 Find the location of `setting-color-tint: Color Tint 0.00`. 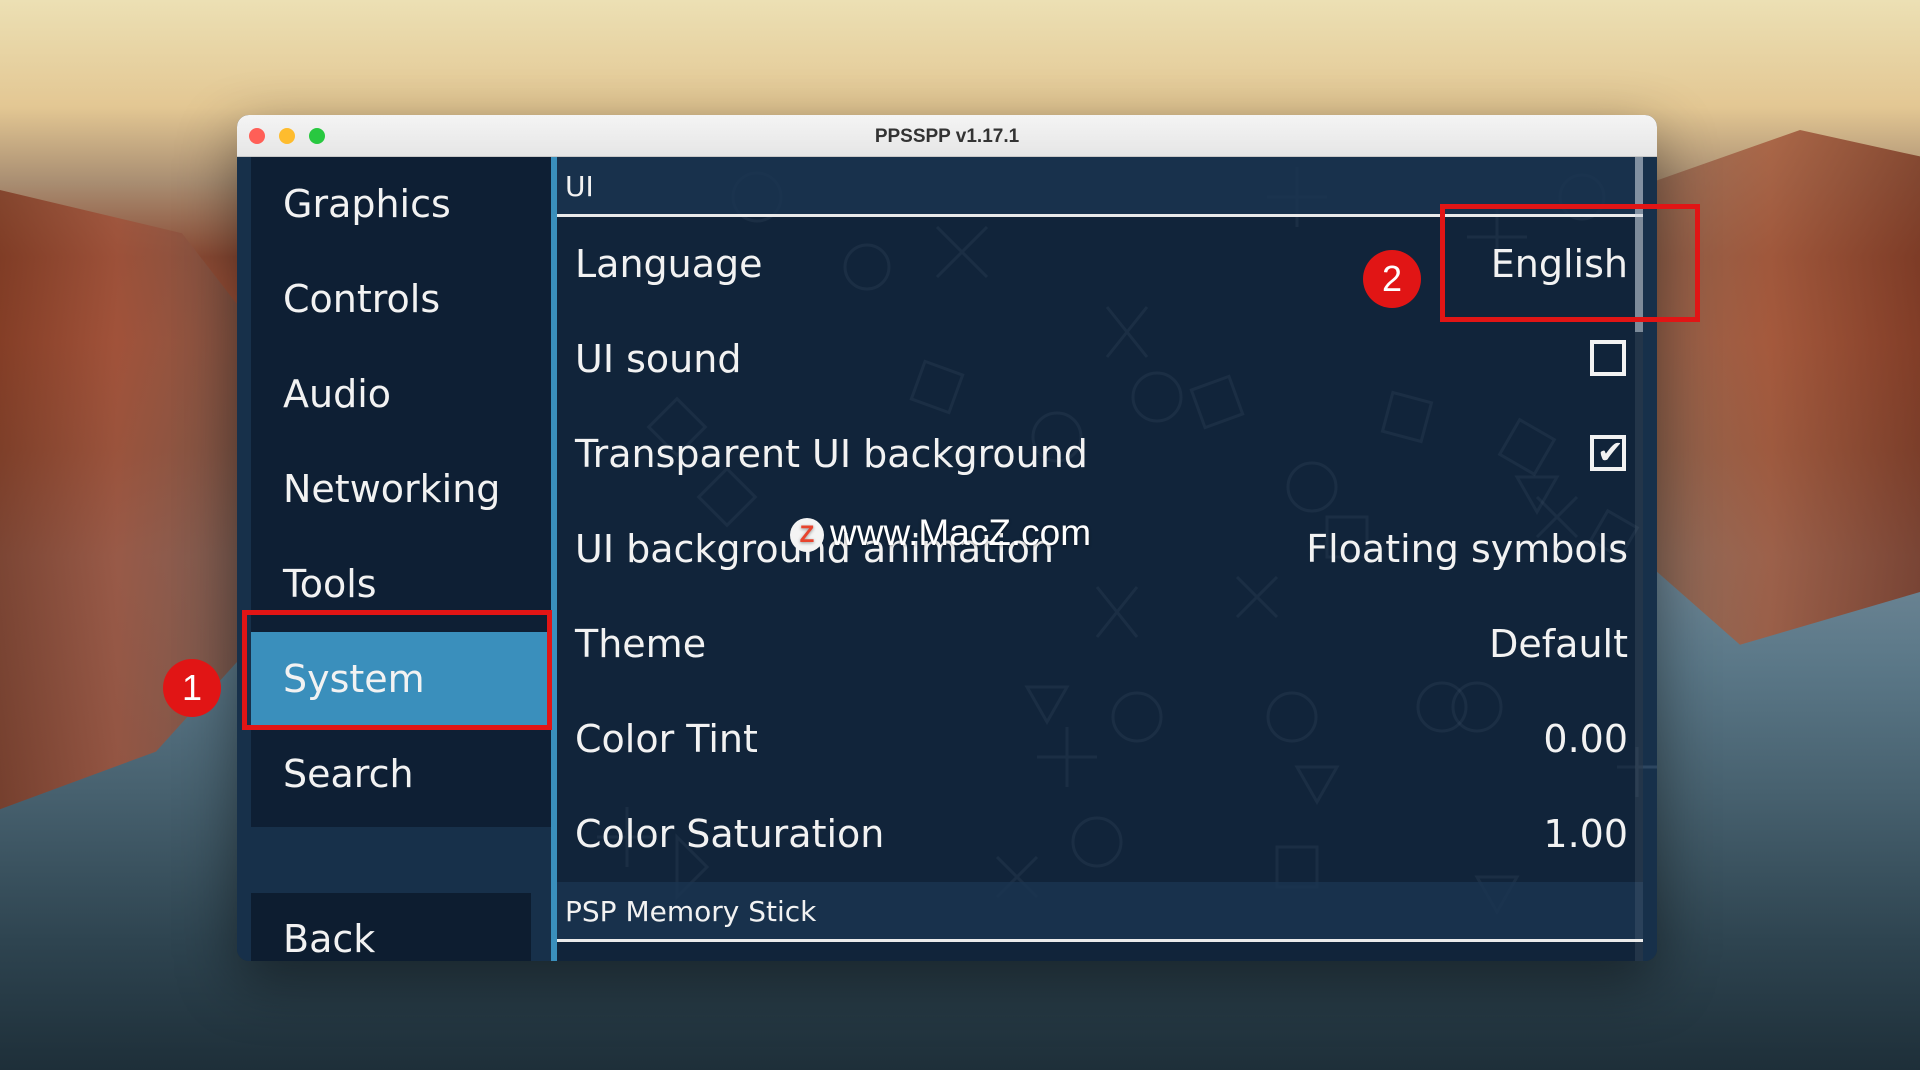

setting-color-tint: Color Tint 0.00 is located at coordinates (1100, 739).